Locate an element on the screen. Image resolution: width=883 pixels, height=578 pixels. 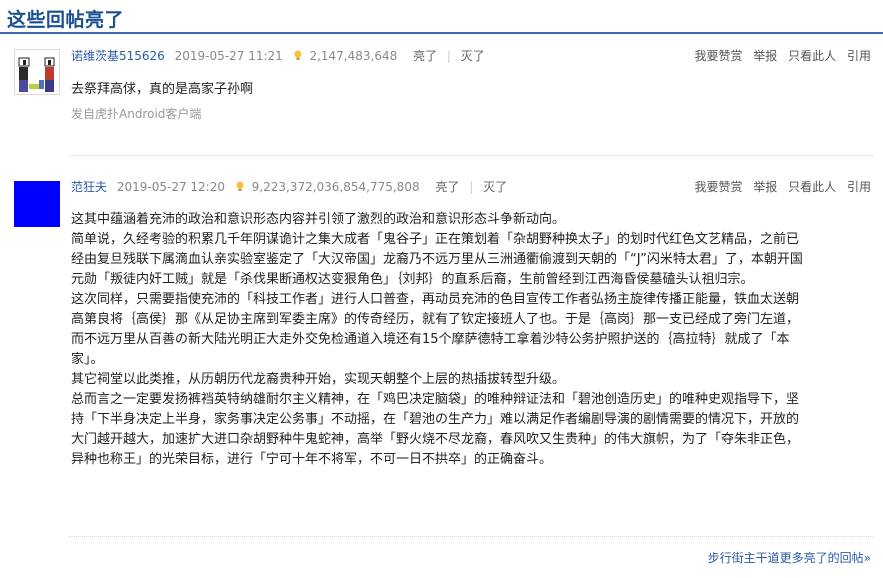
author-link: 范狂夫 is located at coordinates (89, 187).